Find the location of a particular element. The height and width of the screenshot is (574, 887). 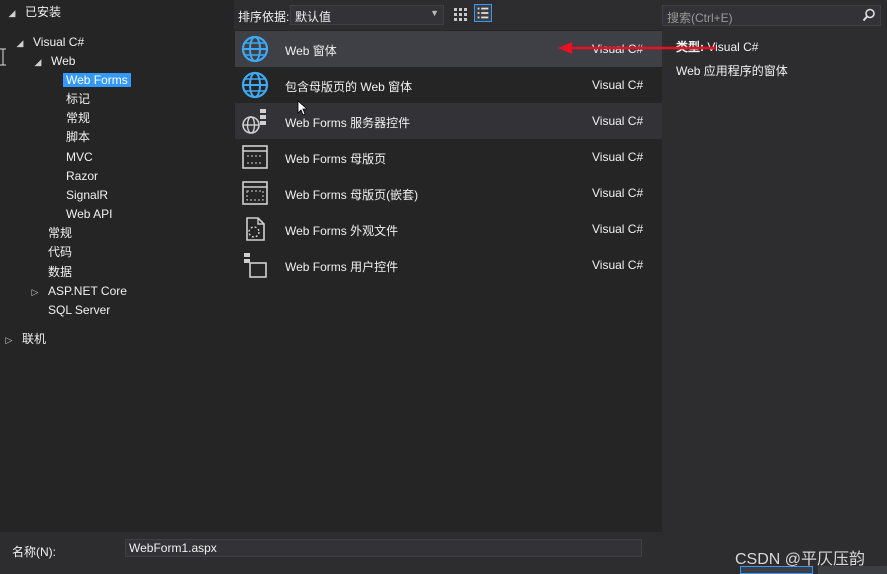

tree-node-web-forms: Web Forms is located at coordinates (97, 80).